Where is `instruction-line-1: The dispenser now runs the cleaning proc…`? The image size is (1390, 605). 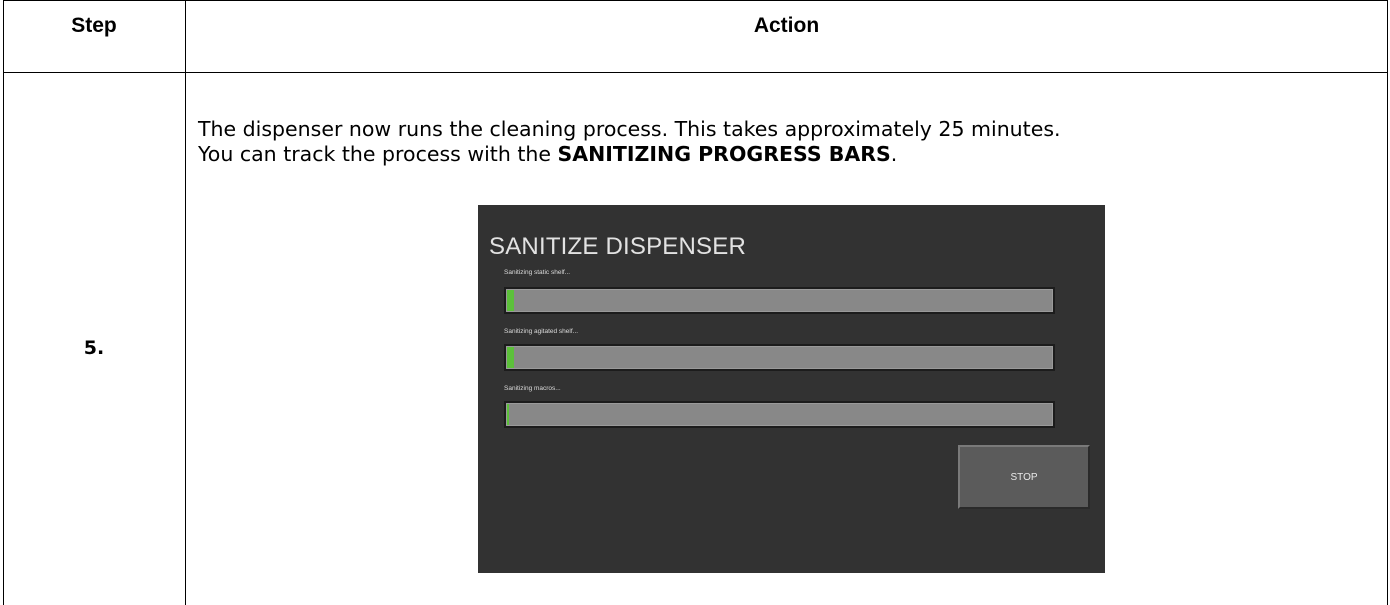 instruction-line-1: The dispenser now runs the cleaning proc… is located at coordinates (629, 129).